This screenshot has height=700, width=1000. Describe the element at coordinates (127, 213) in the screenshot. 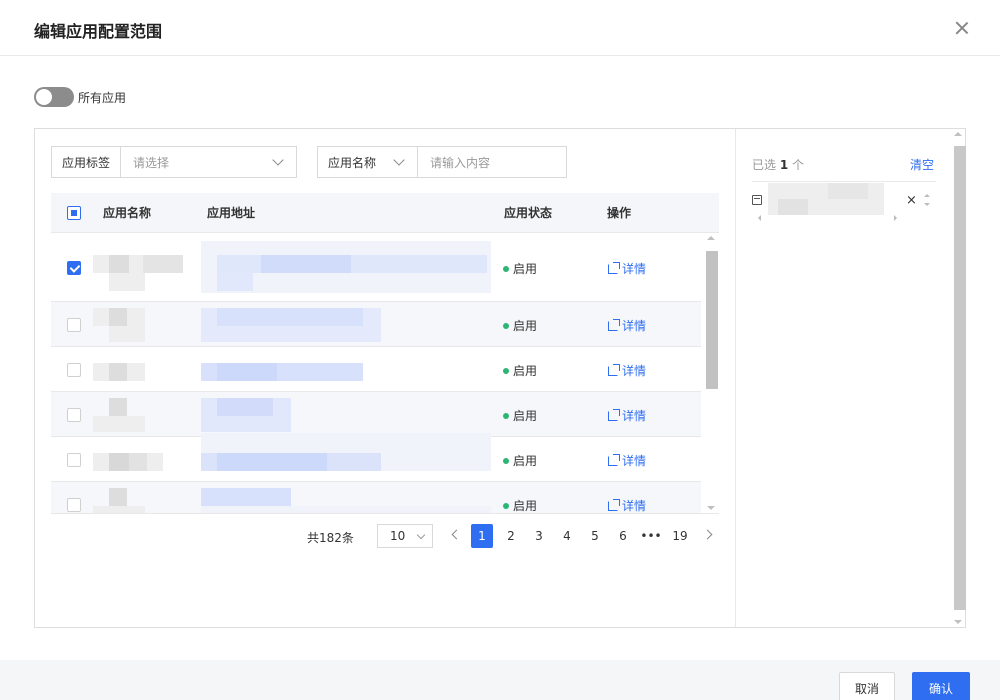

I see `col-app-name: 应用名称` at that location.